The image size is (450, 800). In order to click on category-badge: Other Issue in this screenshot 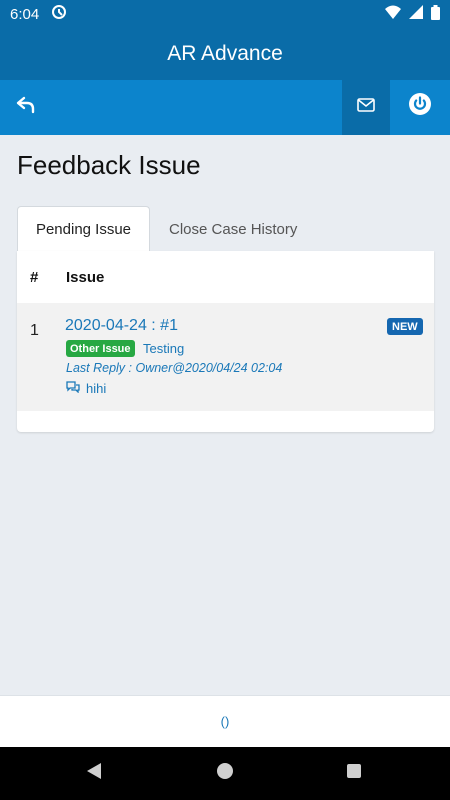, I will do `click(100, 348)`.